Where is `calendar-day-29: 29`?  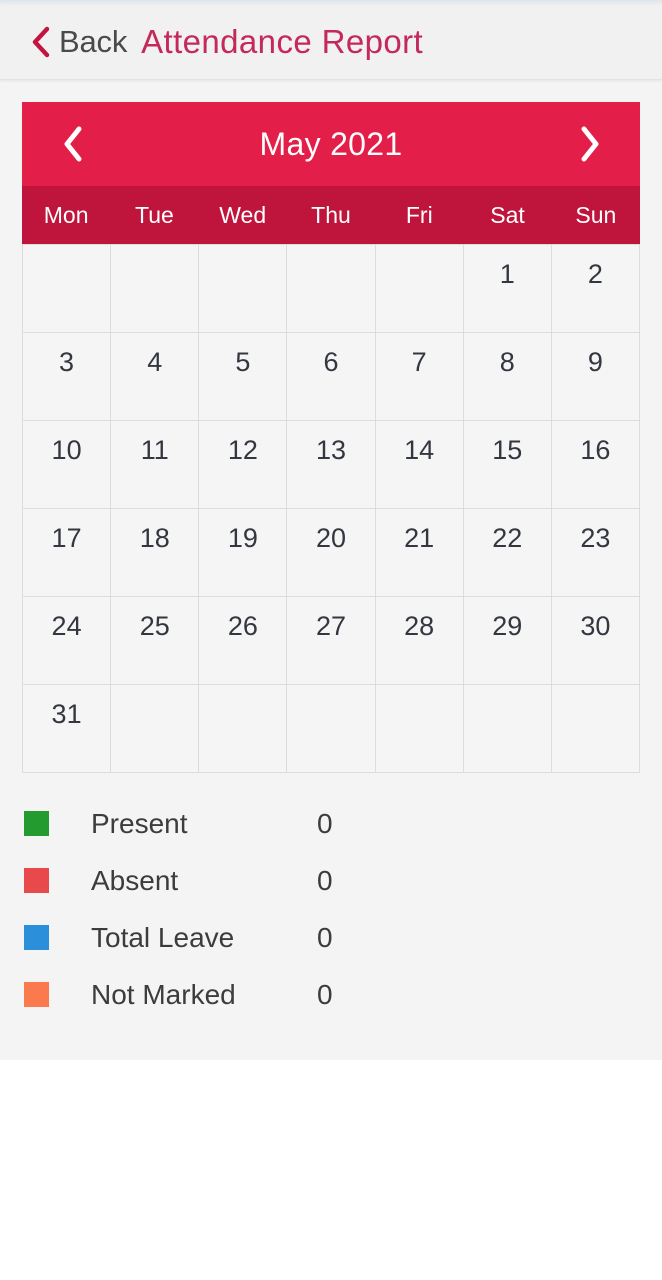 calendar-day-29: 29 is located at coordinates (507, 641).